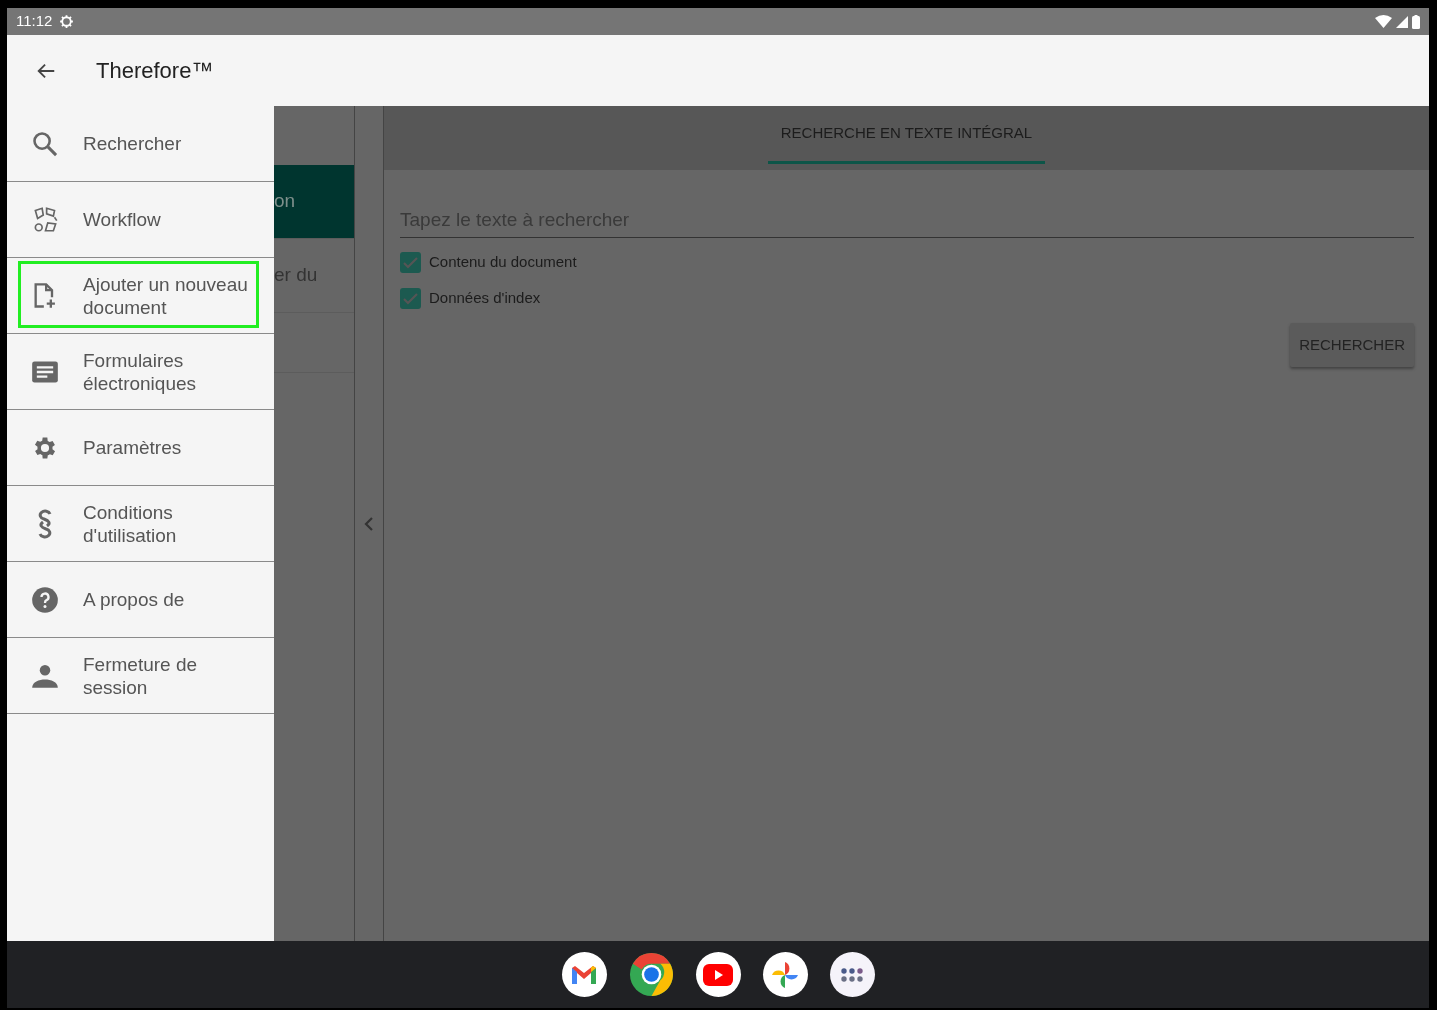 The image size is (1437, 1010). Describe the element at coordinates (140, 600) in the screenshot. I see `drawer-item: A propos de` at that location.